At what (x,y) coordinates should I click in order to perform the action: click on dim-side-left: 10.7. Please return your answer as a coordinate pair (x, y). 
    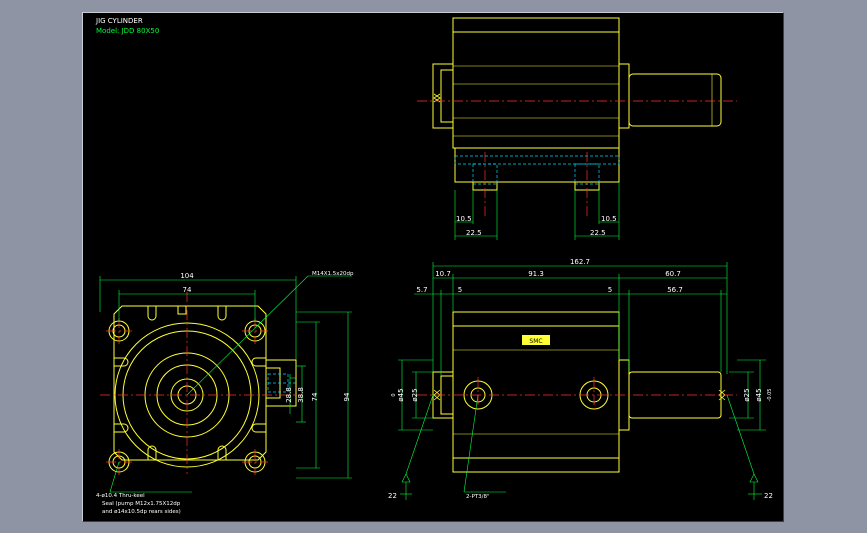
    Looking at the image, I should click on (443, 274).